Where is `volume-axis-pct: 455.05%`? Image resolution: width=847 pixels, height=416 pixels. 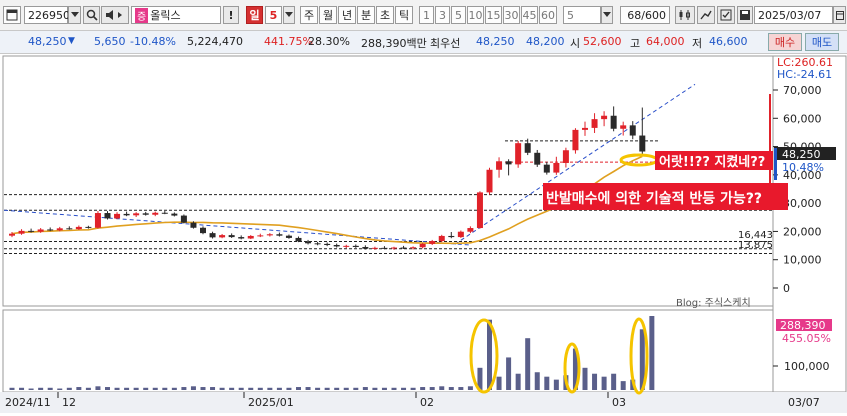
volume-axis-pct: 455.05% is located at coordinates (806, 338).